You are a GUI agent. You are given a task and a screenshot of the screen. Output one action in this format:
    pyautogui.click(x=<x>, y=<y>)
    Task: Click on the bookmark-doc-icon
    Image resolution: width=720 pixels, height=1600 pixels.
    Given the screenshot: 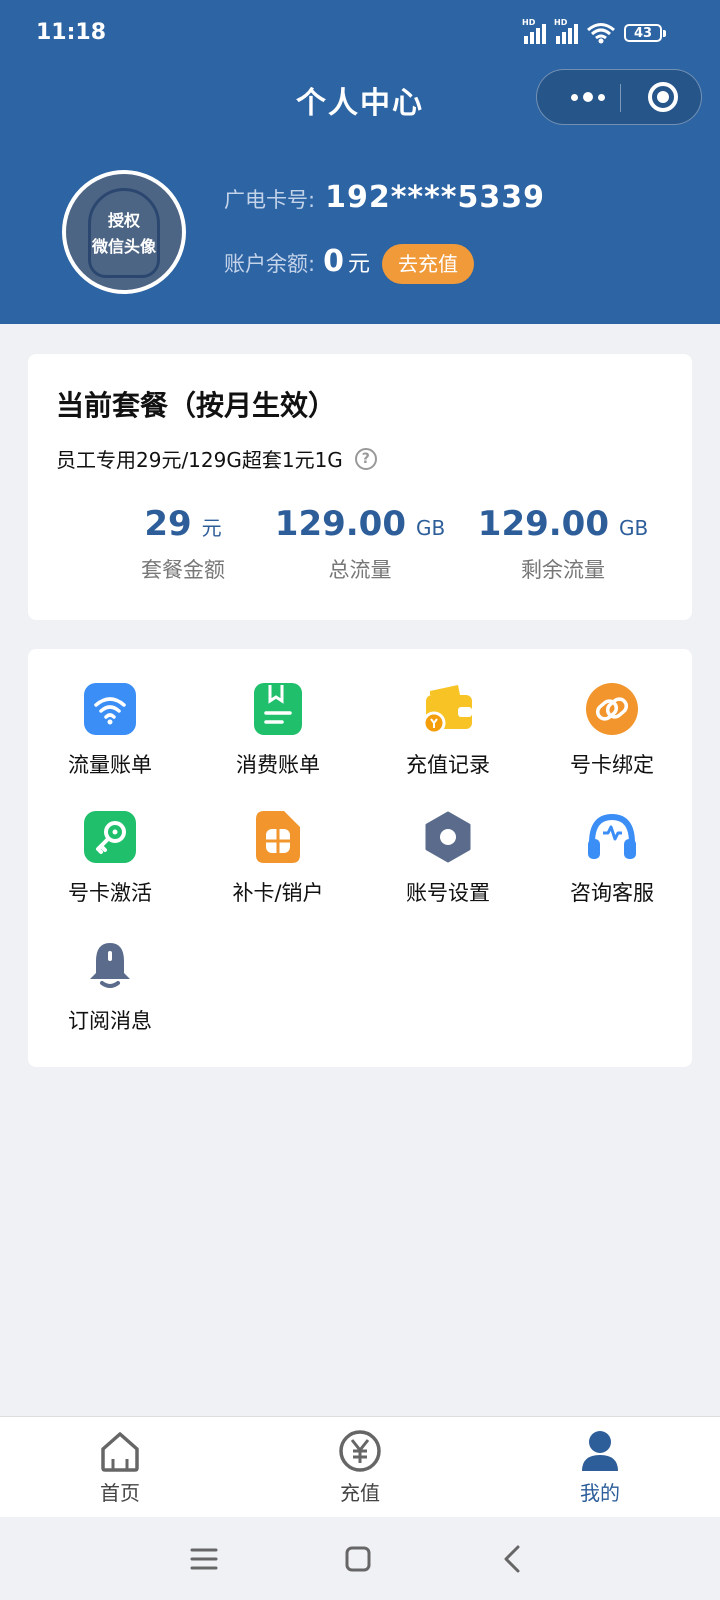 What is the action you would take?
    pyautogui.click(x=278, y=709)
    